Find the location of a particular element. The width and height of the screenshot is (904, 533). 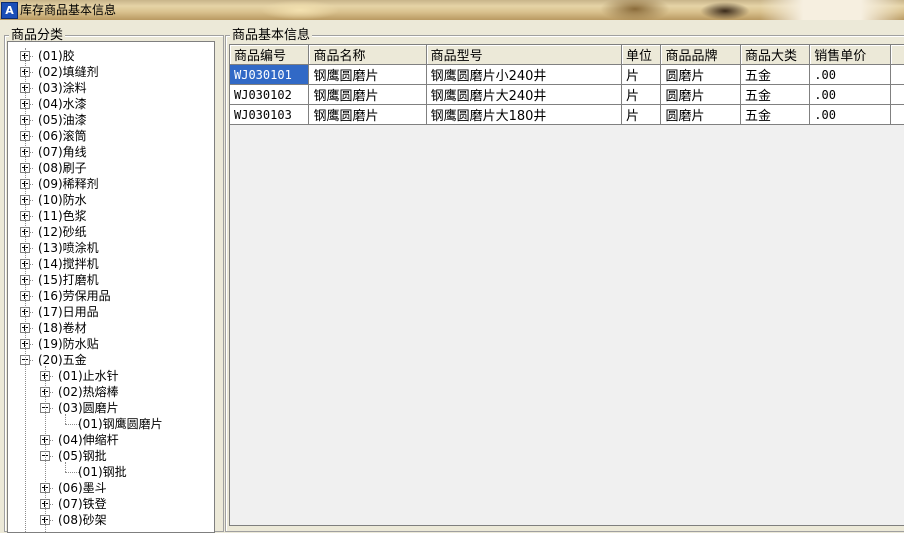

table-row: WJ030102 钢鹰圆磨片 钢鹰圆磨片大240井片圆磨片 五金 .00 is located at coordinates (567, 94).